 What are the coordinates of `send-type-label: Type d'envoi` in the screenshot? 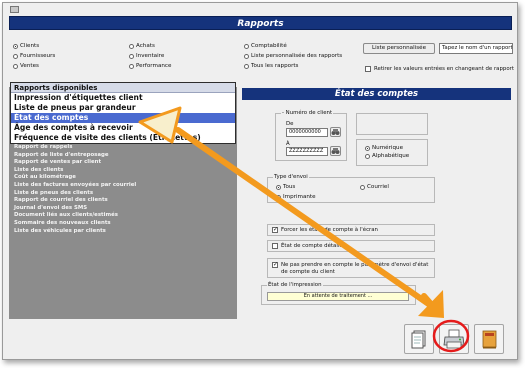 It's located at (291, 177).